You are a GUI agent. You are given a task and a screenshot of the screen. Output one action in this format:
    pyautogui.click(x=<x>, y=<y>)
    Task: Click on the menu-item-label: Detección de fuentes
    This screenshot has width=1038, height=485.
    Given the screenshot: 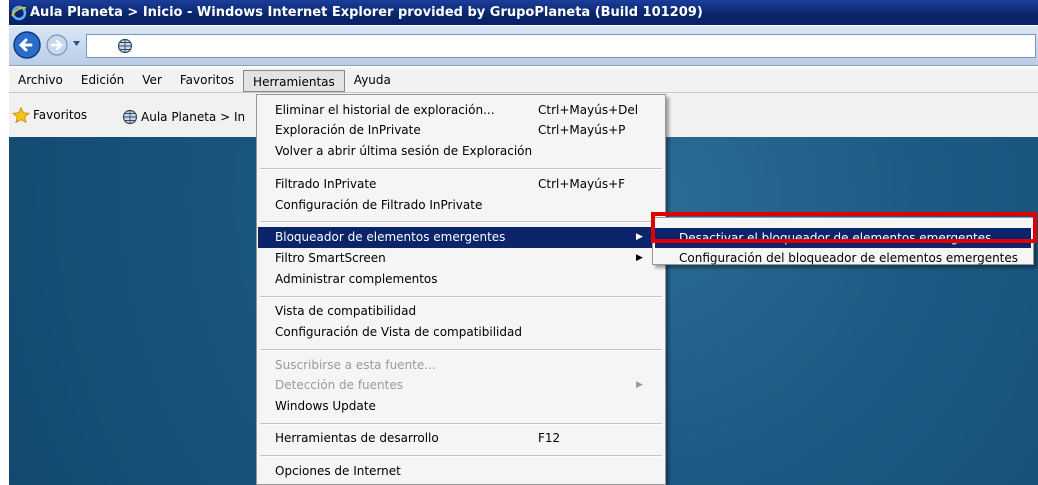 What is the action you would take?
    pyautogui.click(x=339, y=385)
    